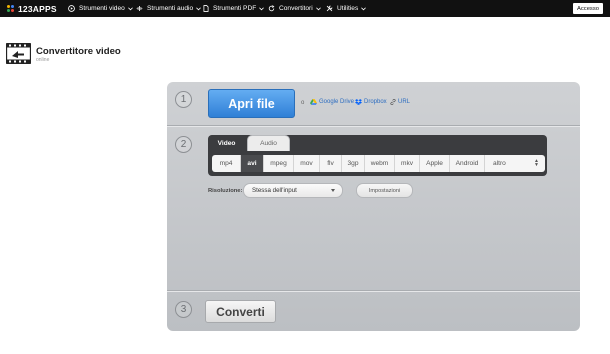  I want to click on nav-utilities-label: Utilities, so click(348, 8).